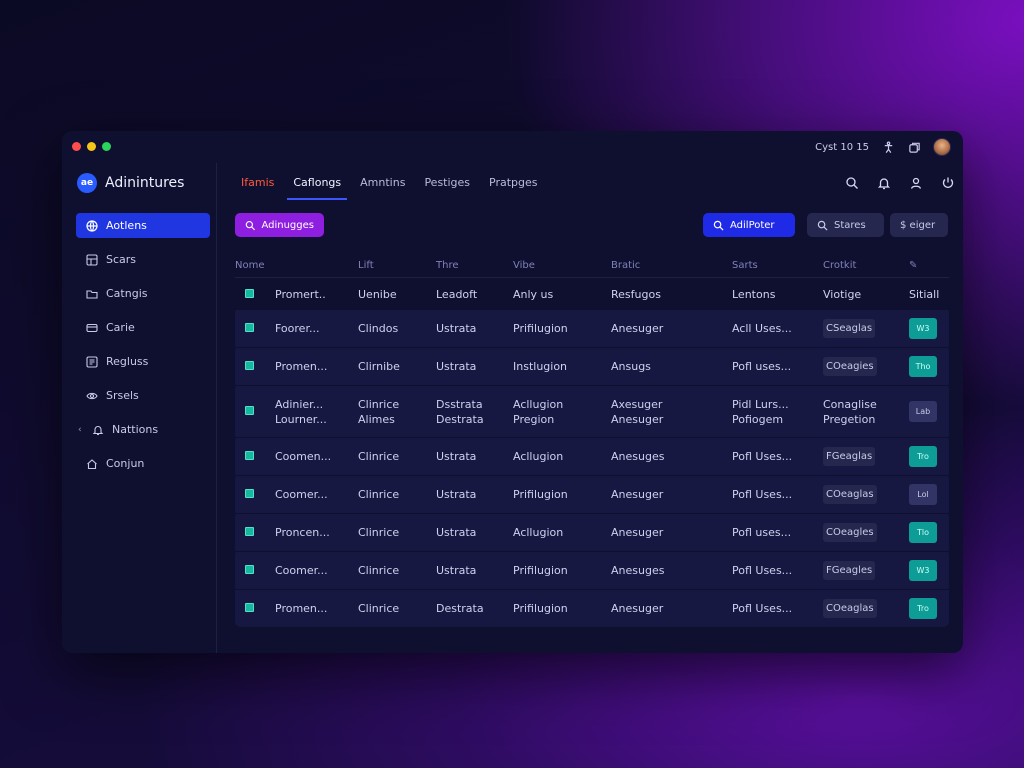 This screenshot has width=1024, height=768. I want to click on search-action-button: AdilPoter, so click(749, 225).